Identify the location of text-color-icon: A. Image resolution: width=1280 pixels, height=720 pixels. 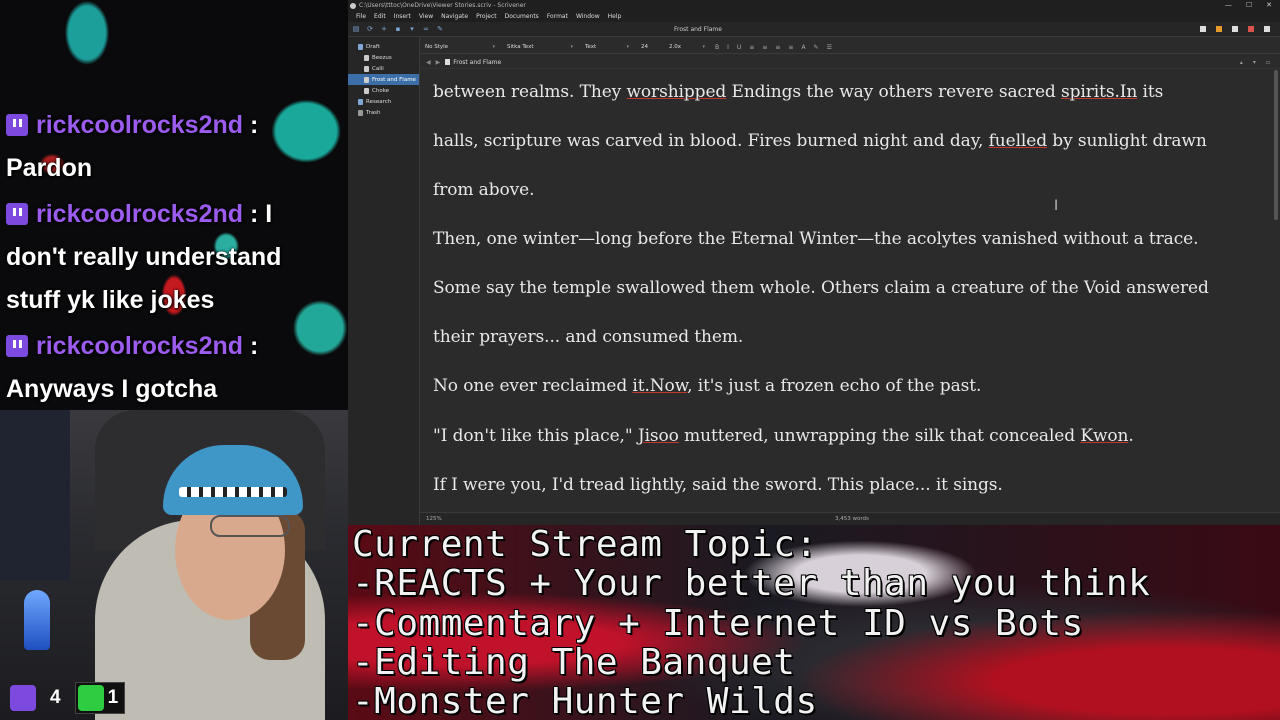
(803, 47).